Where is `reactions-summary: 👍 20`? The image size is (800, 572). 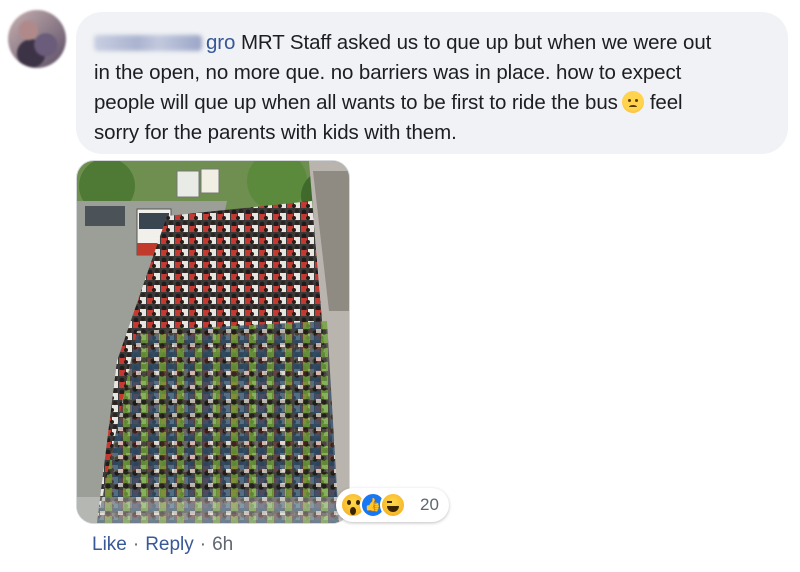
reactions-summary: 👍 20 is located at coordinates (392, 505).